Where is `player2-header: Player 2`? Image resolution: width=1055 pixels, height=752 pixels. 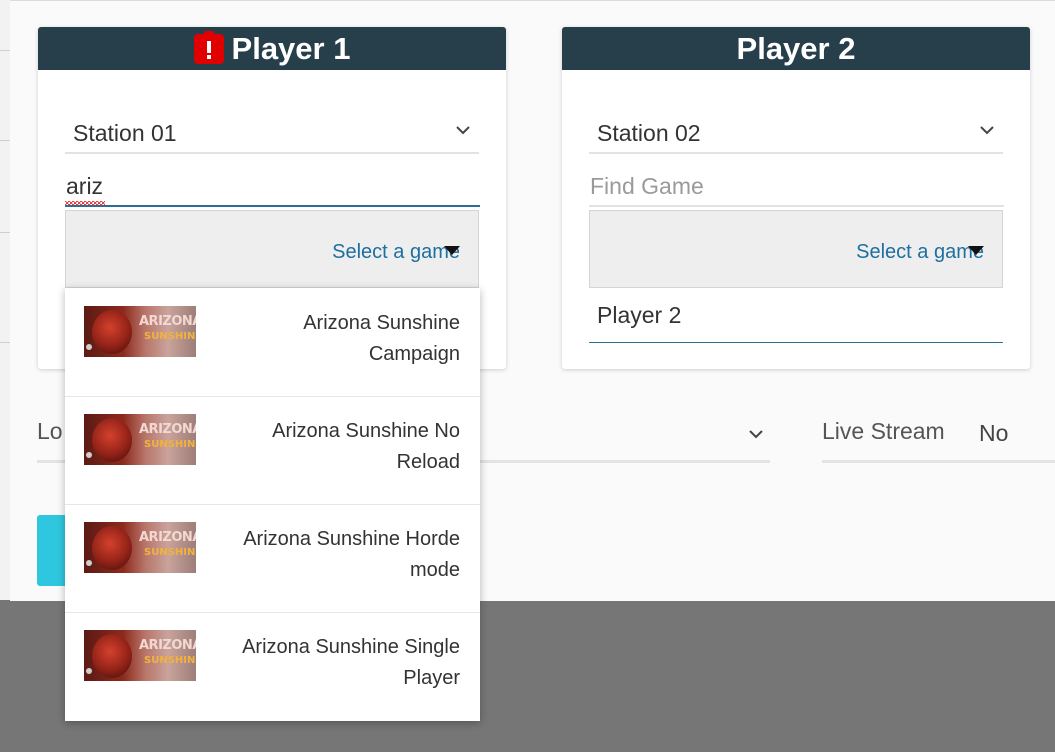 player2-header: Player 2 is located at coordinates (796, 48).